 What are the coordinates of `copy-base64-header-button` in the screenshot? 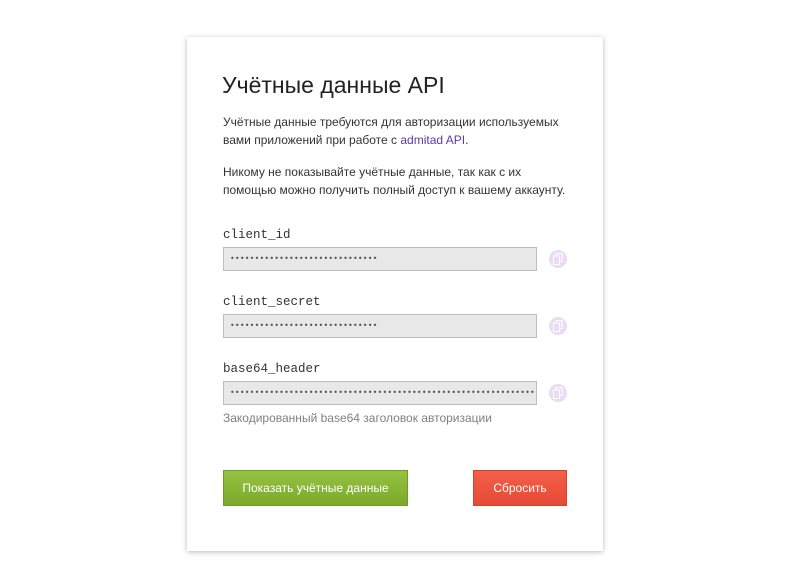 It's located at (558, 393).